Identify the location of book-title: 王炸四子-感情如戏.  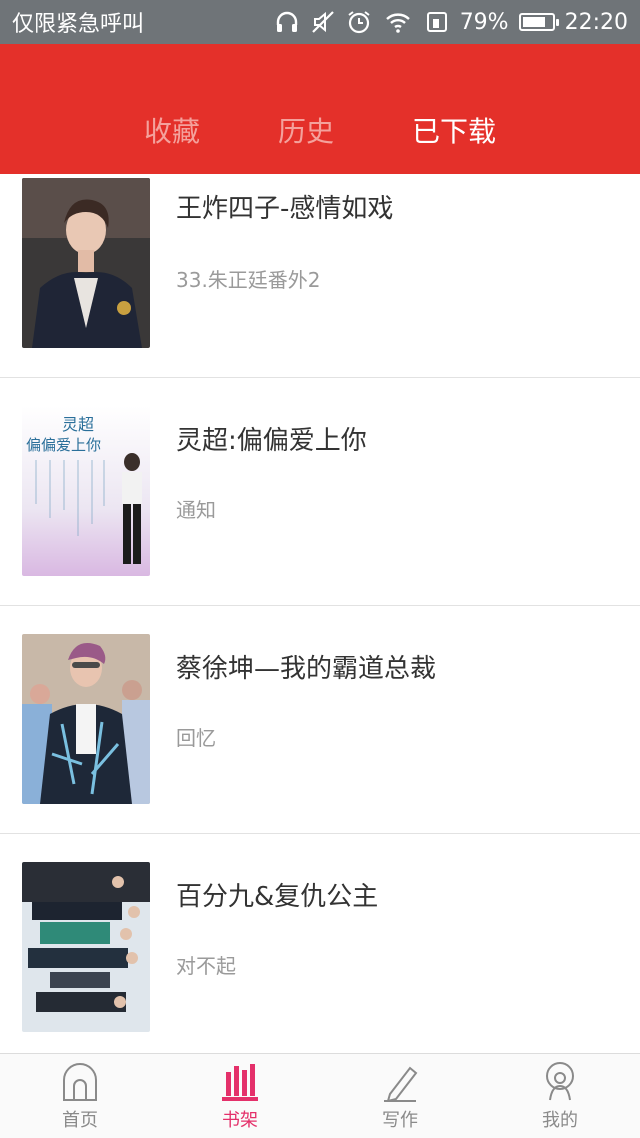
(285, 209).